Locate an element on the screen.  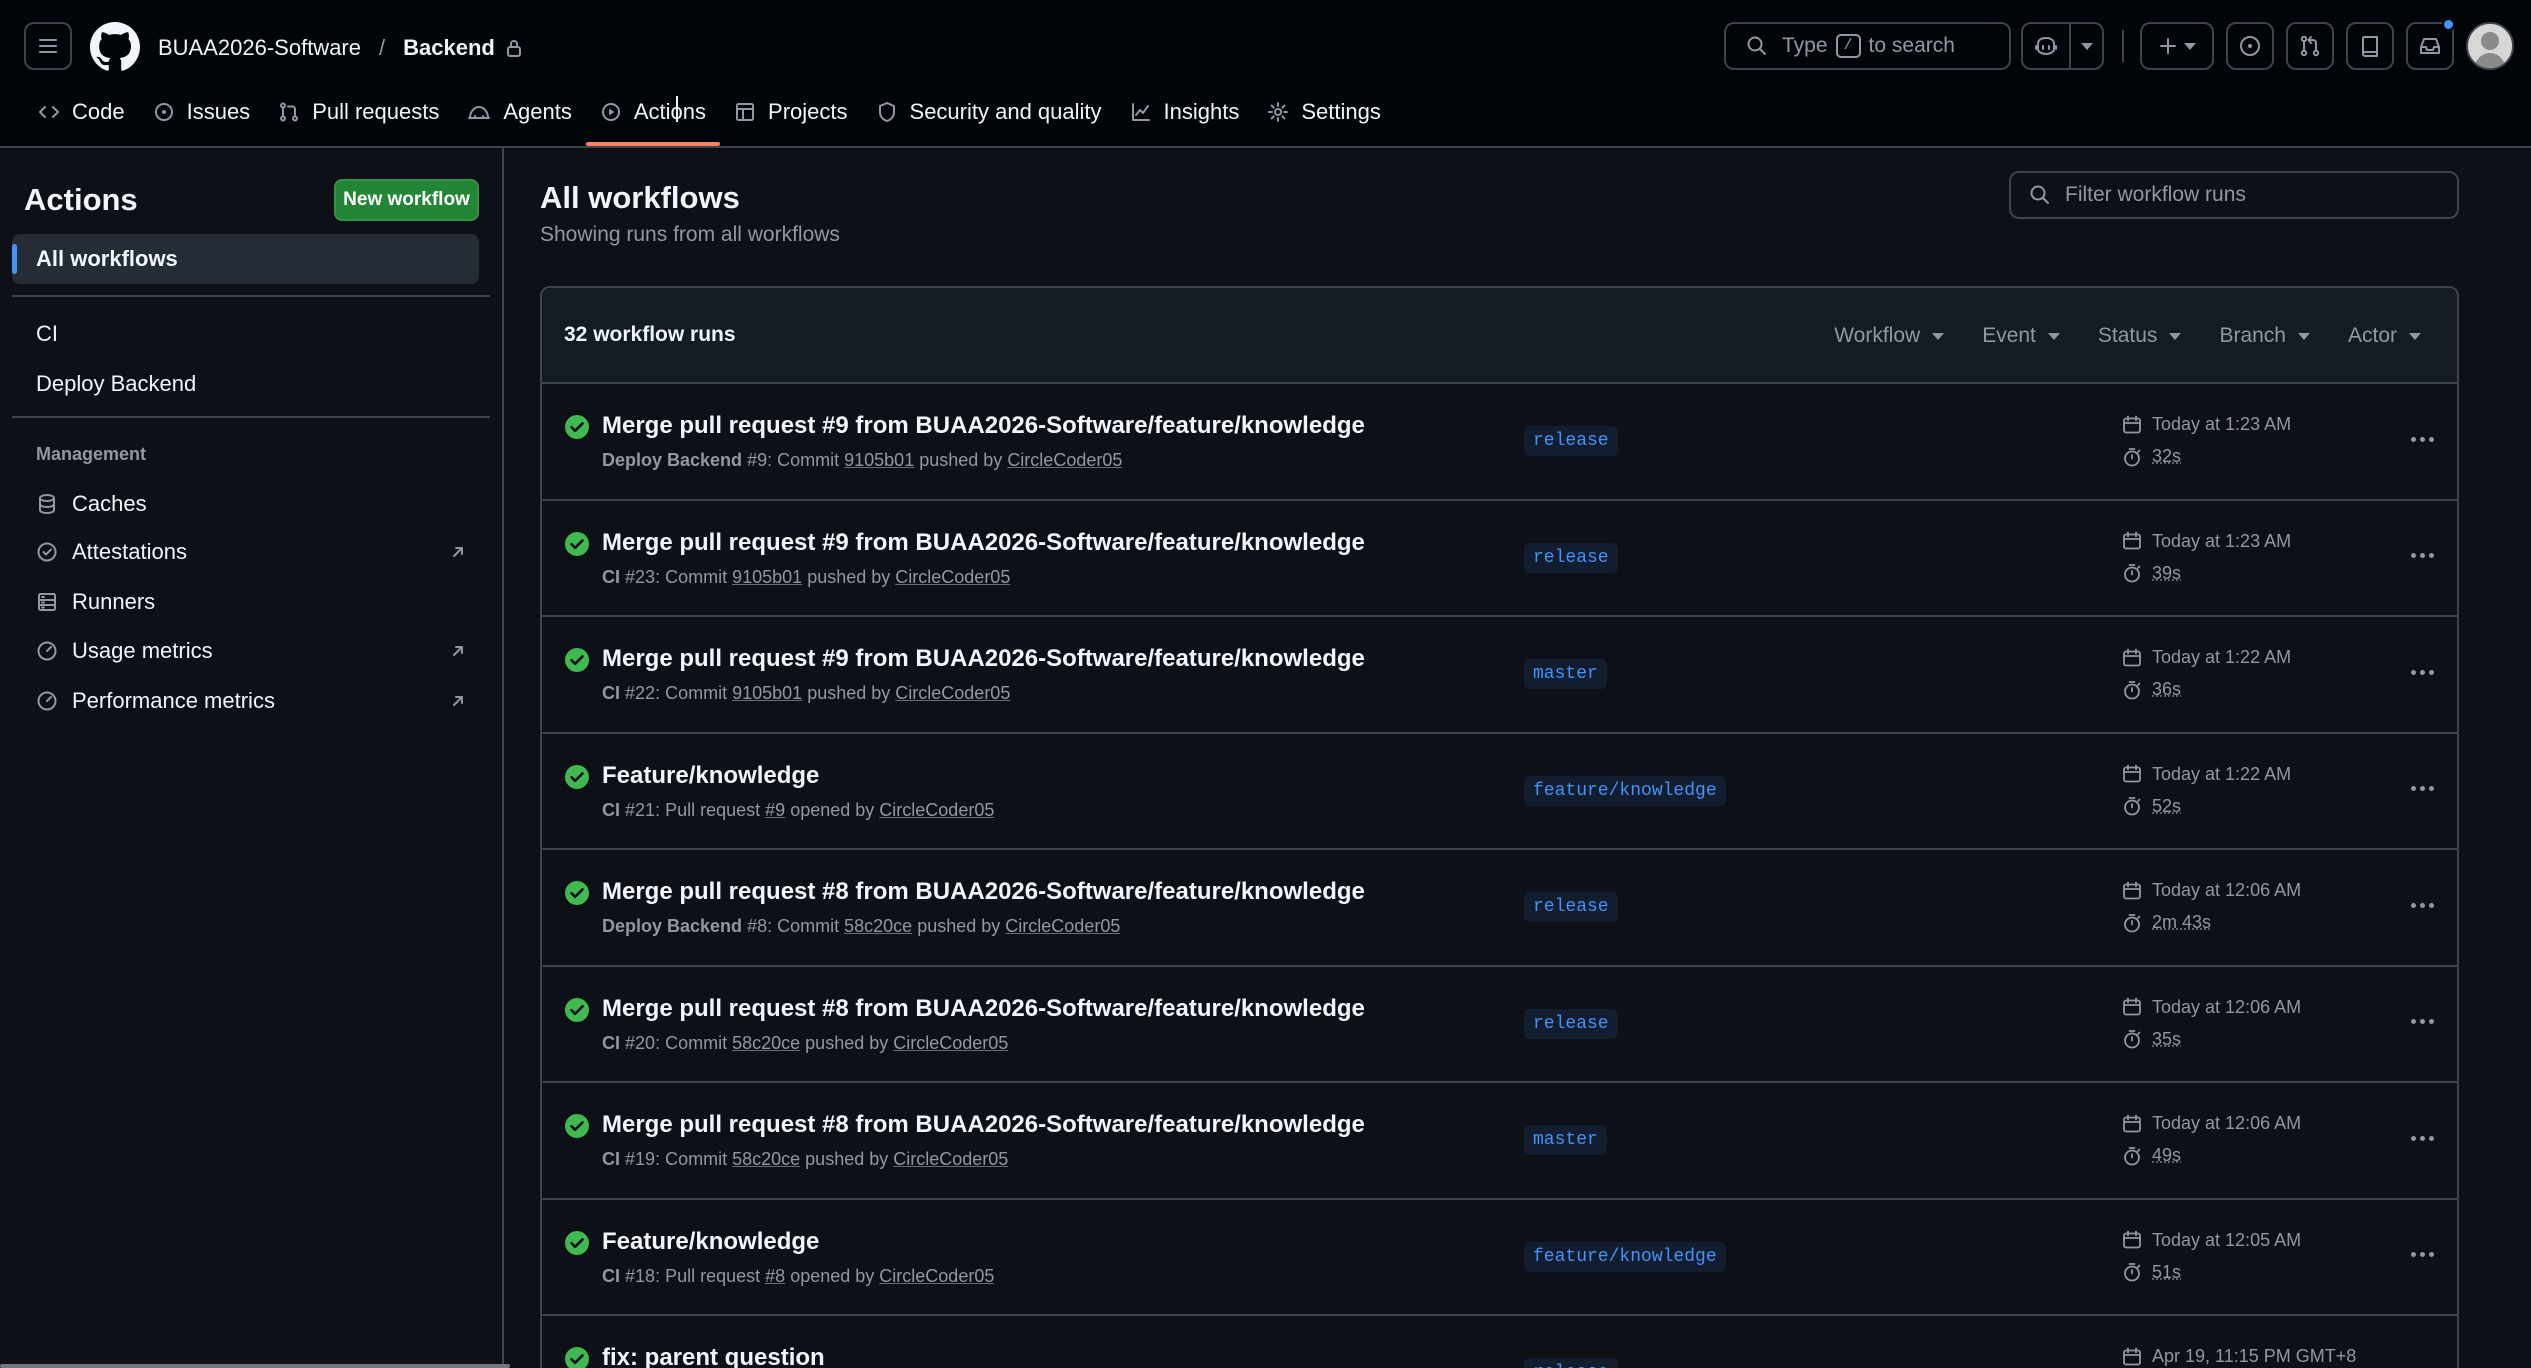
sidebar-item-usage-metrics: Usage metrics is located at coordinates (251, 651).